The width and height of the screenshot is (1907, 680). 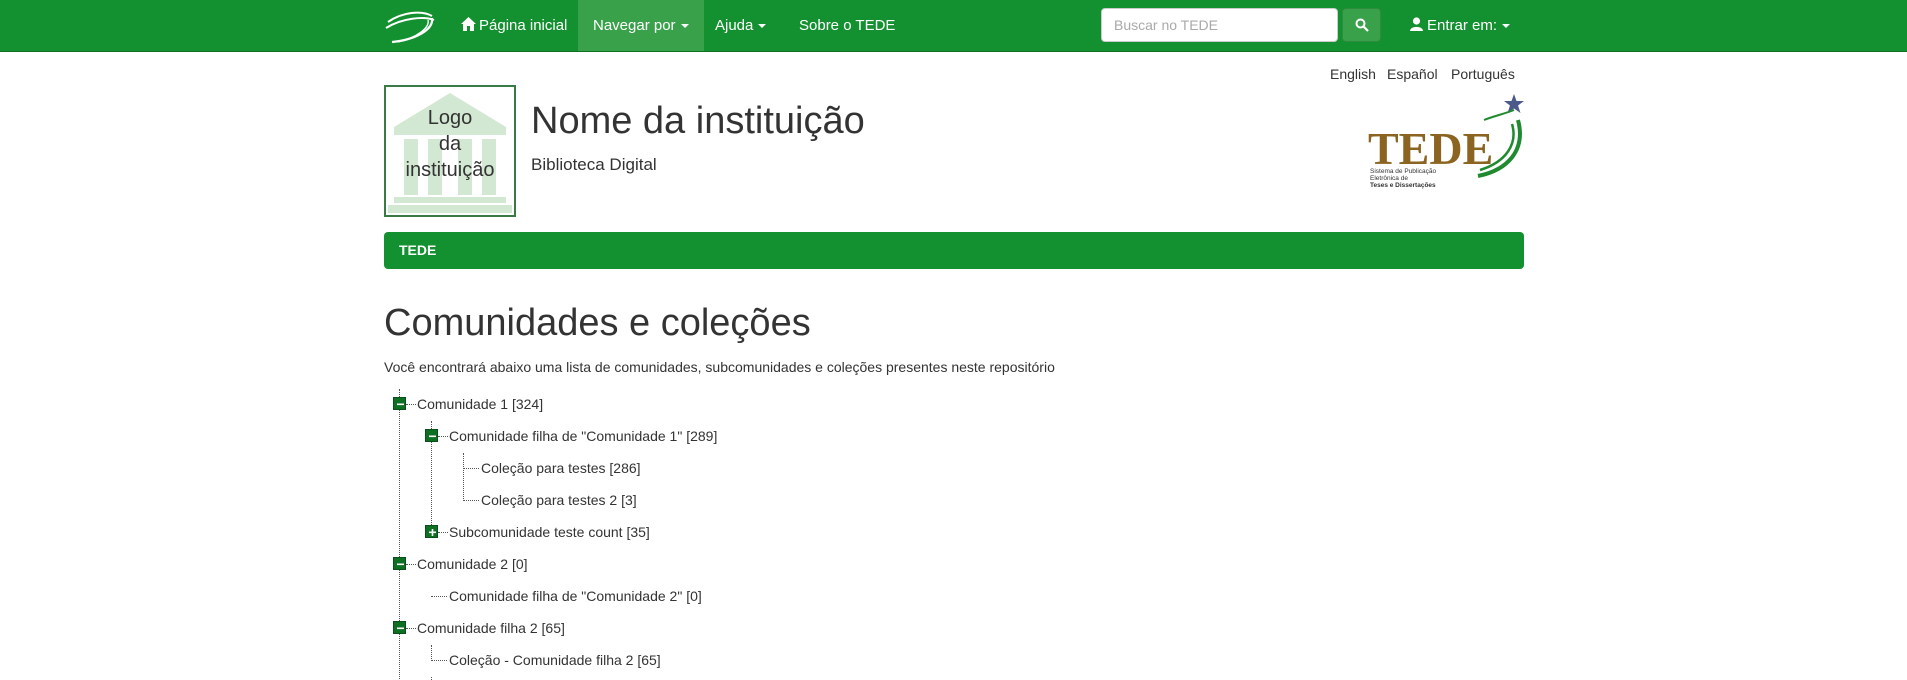 I want to click on lang-portuguese-link: Português, so click(x=1483, y=74).